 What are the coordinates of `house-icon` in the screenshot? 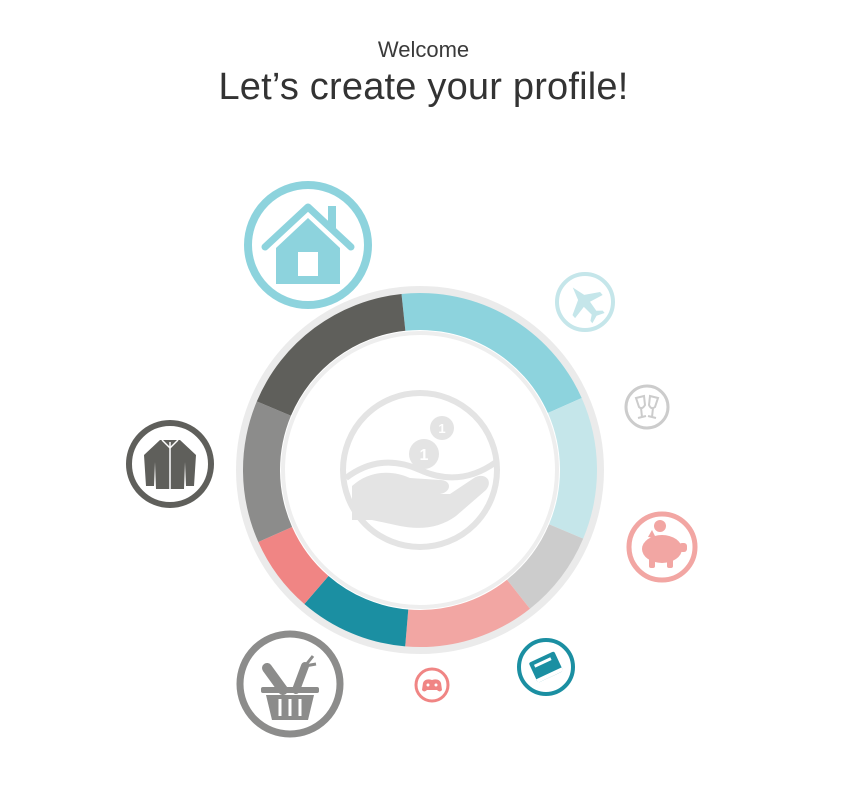 It's located at (308, 243).